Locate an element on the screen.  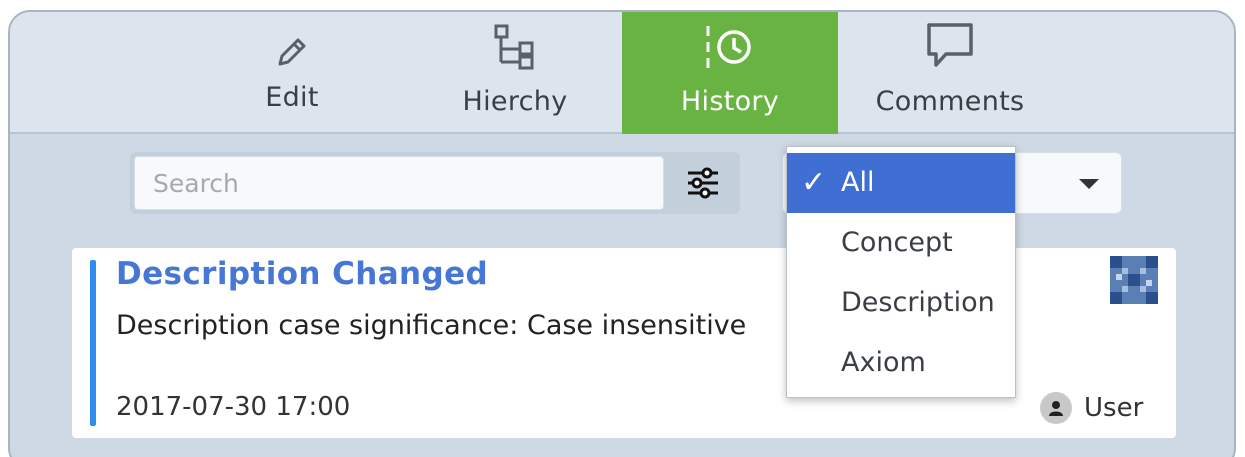
tab-hierarchy: Hierchy is located at coordinates (515, 73).